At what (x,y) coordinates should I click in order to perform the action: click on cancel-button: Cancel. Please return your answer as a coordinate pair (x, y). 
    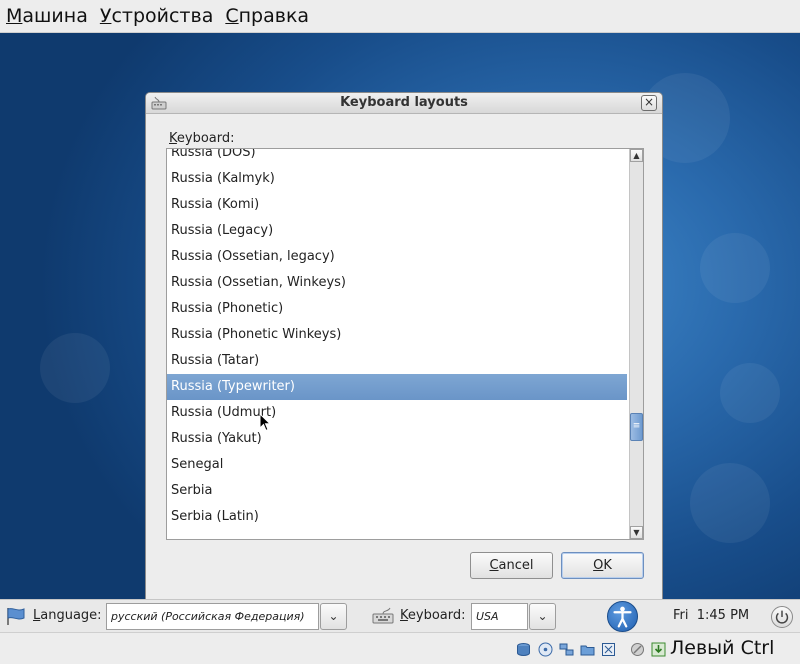
    Looking at the image, I should click on (511, 565).